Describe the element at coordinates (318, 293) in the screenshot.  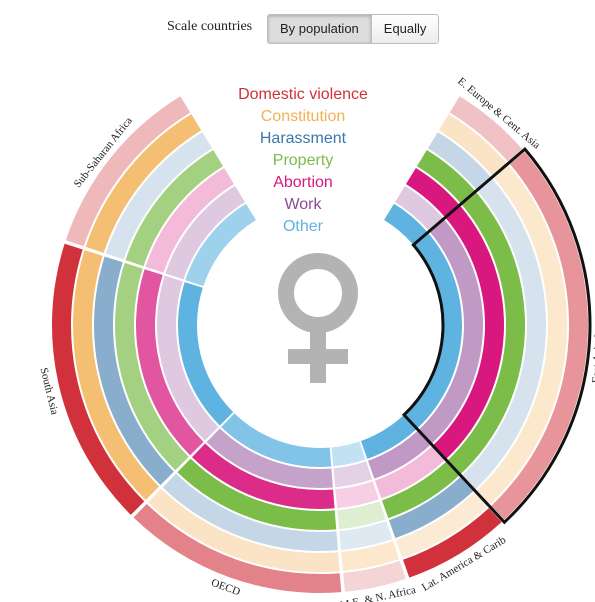
I see `female-symbol-ring` at that location.